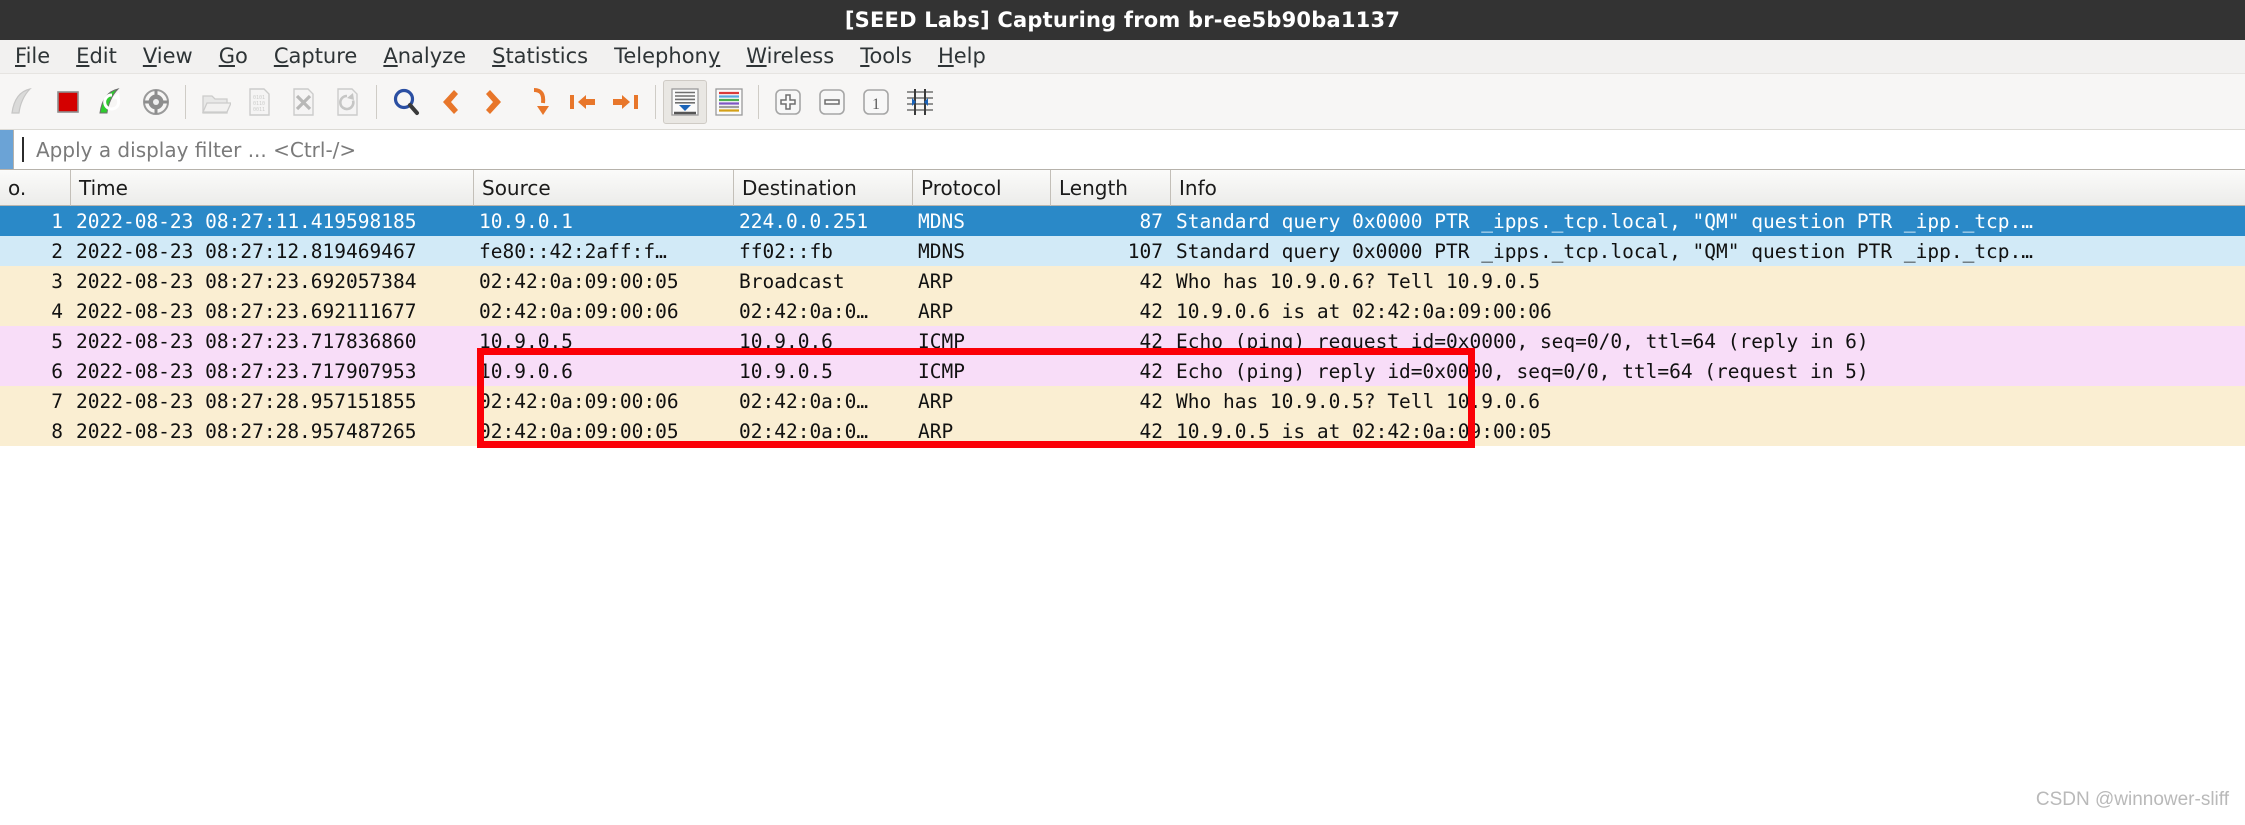 The height and width of the screenshot is (825, 2245). I want to click on reload-file-icon, so click(347, 102).